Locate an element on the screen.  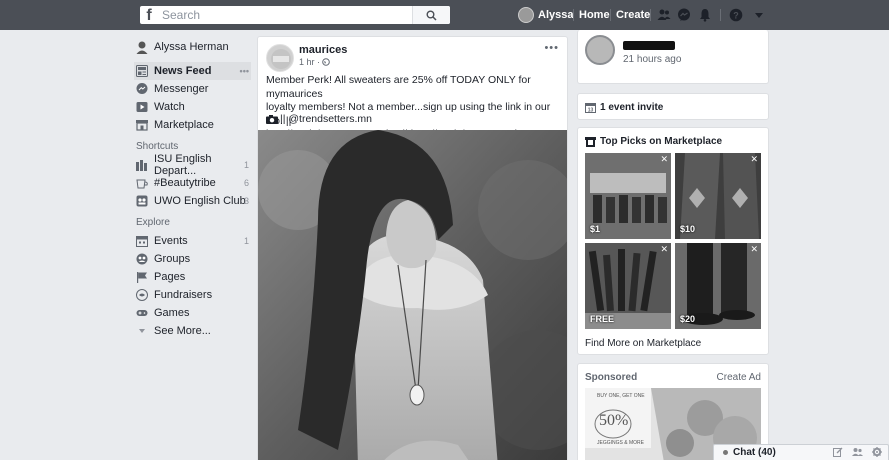
event-invite-link: 13 1 event invite is located at coordinates (624, 107).